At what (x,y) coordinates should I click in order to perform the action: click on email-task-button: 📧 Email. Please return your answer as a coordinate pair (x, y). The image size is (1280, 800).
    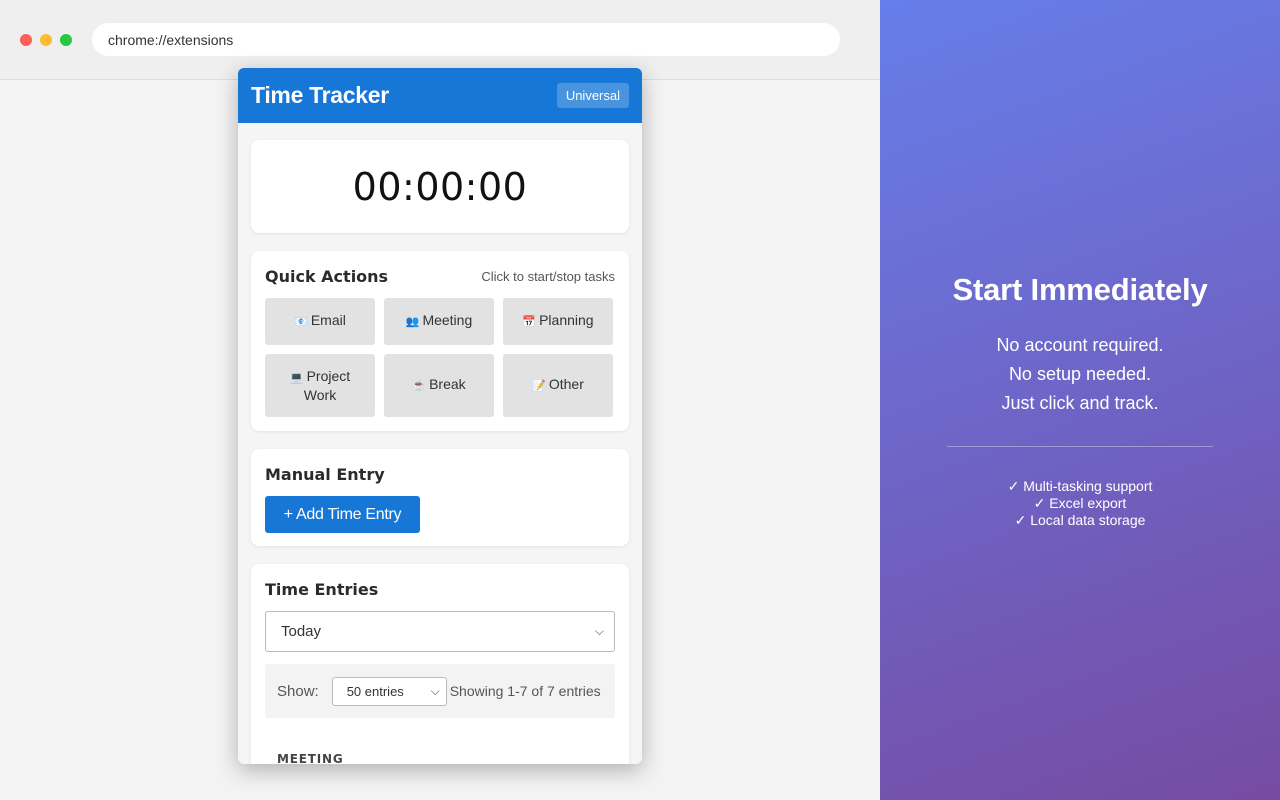
    Looking at the image, I should click on (320, 321).